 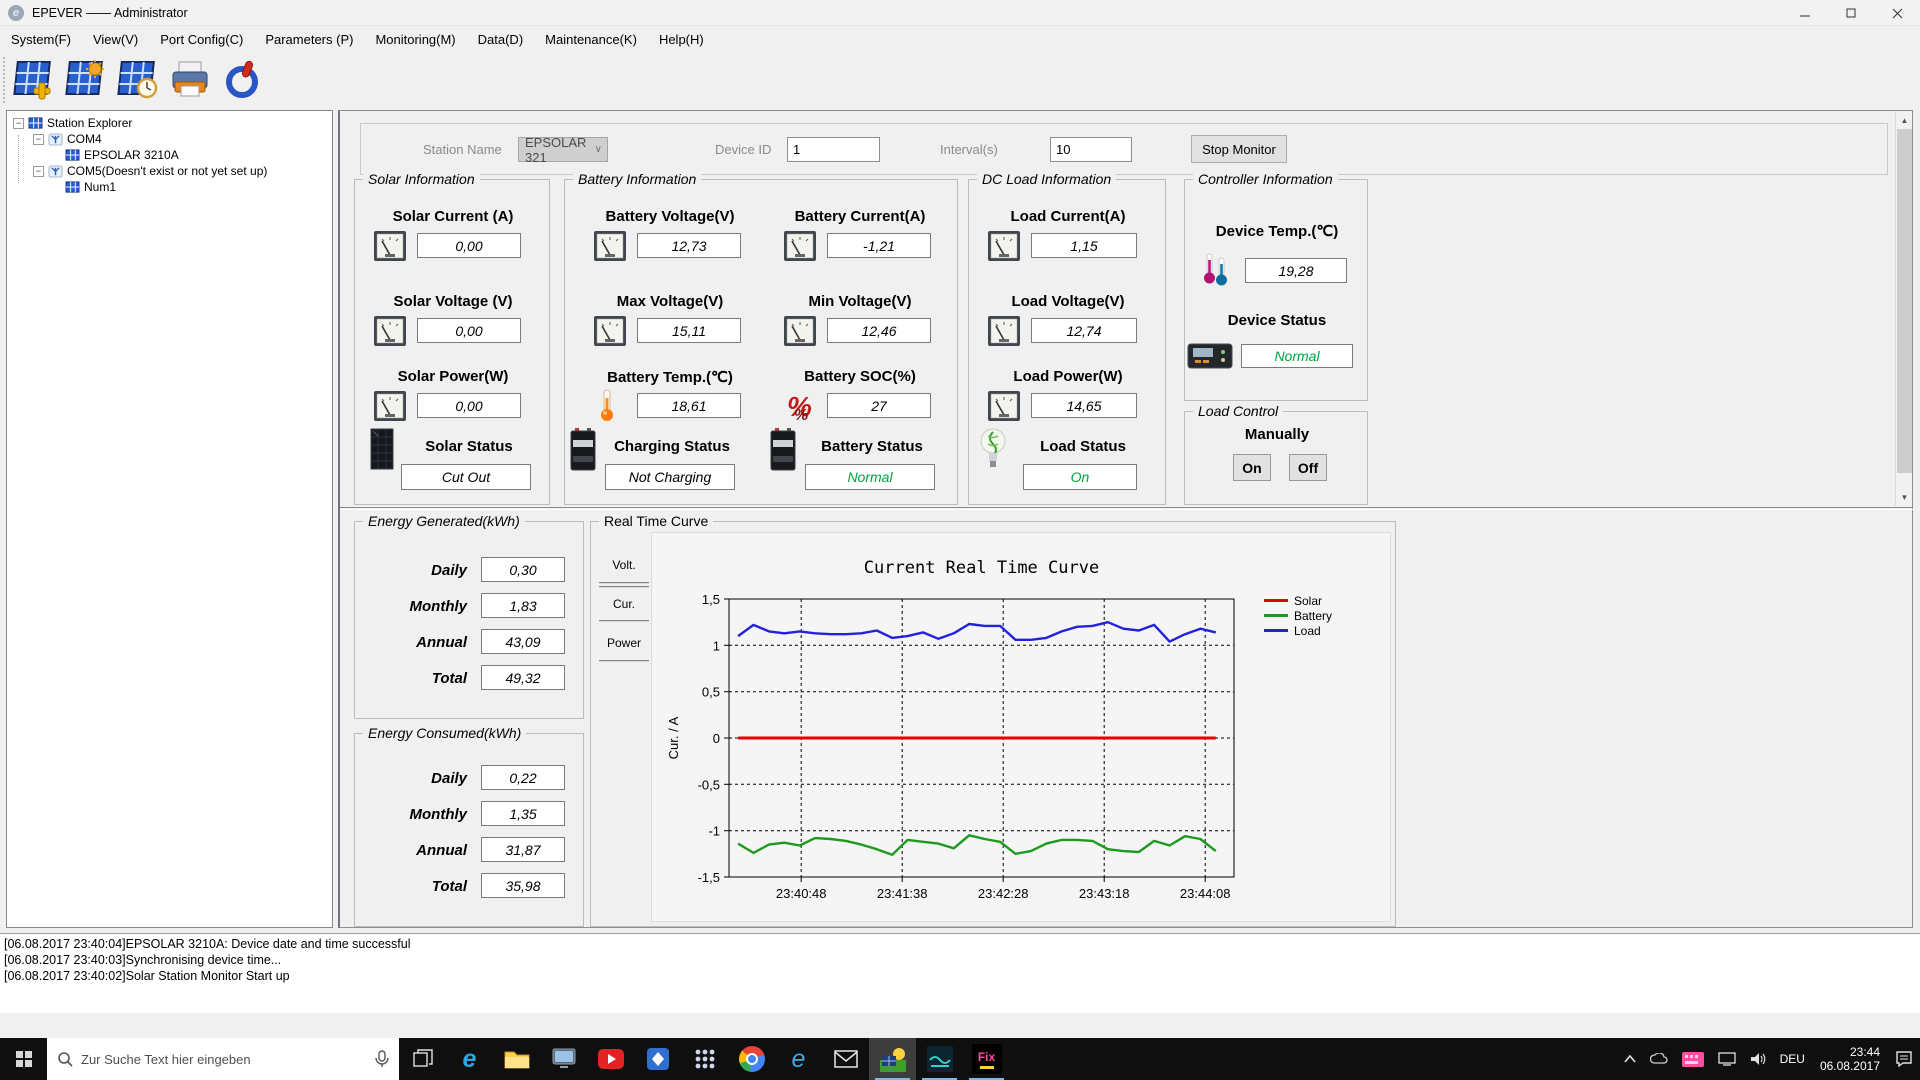 What do you see at coordinates (223, 1059) in the screenshot?
I see `taskbar-search: Zur Suche Text hier eingeben` at bounding box center [223, 1059].